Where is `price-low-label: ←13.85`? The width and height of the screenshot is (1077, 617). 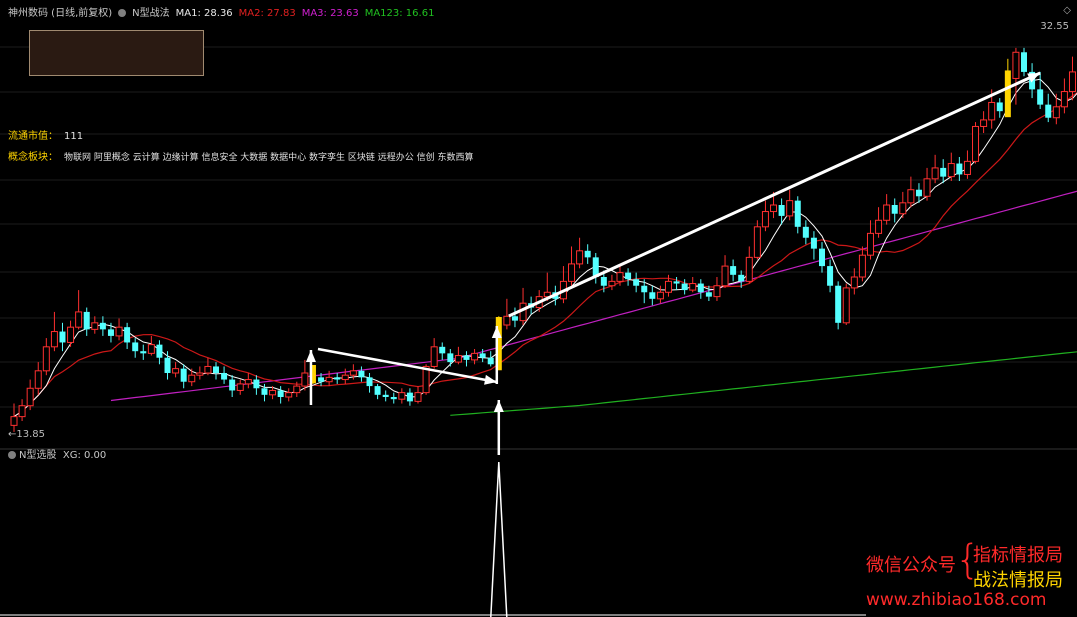 price-low-label: ←13.85 is located at coordinates (27, 434).